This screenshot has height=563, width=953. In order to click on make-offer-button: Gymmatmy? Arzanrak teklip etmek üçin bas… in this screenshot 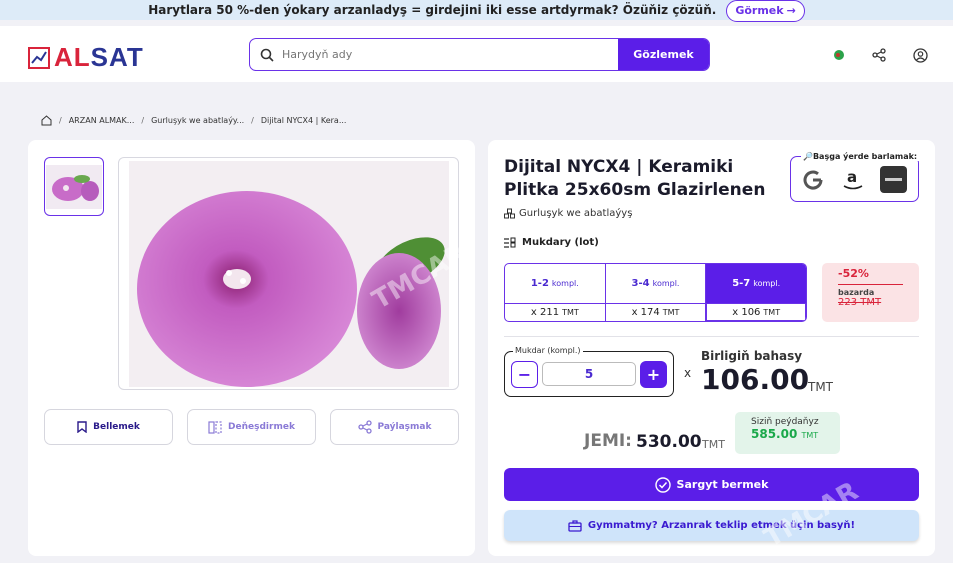, I will do `click(711, 525)`.